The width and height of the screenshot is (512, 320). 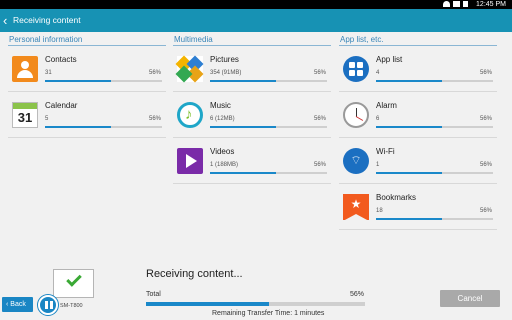 I want to click on list-item-alarm: Alarm 6 56%, so click(x=418, y=115).